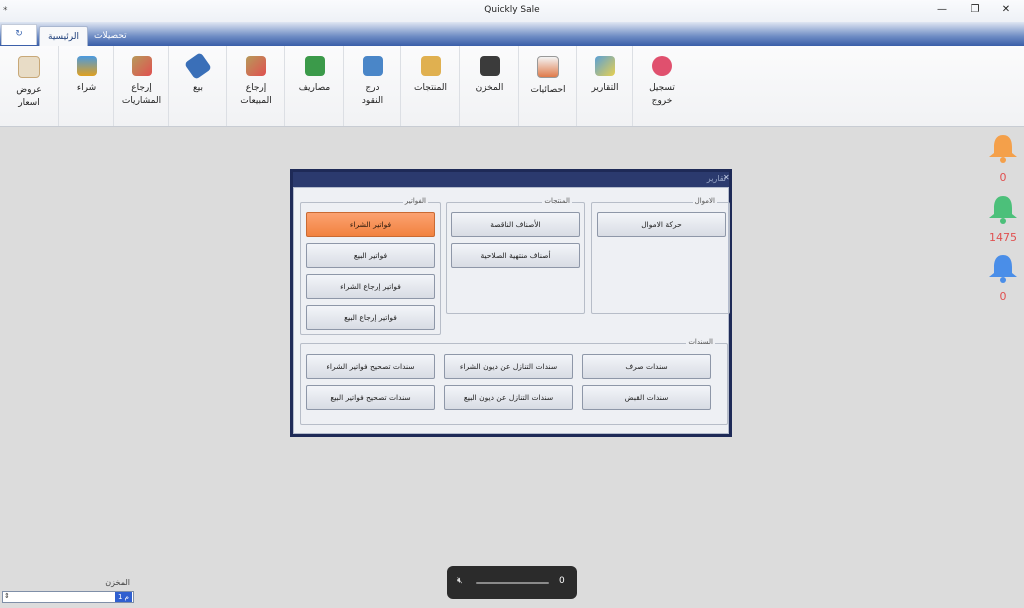  I want to click on purchase-invoices-button: فواتير الشراء, so click(370, 224).